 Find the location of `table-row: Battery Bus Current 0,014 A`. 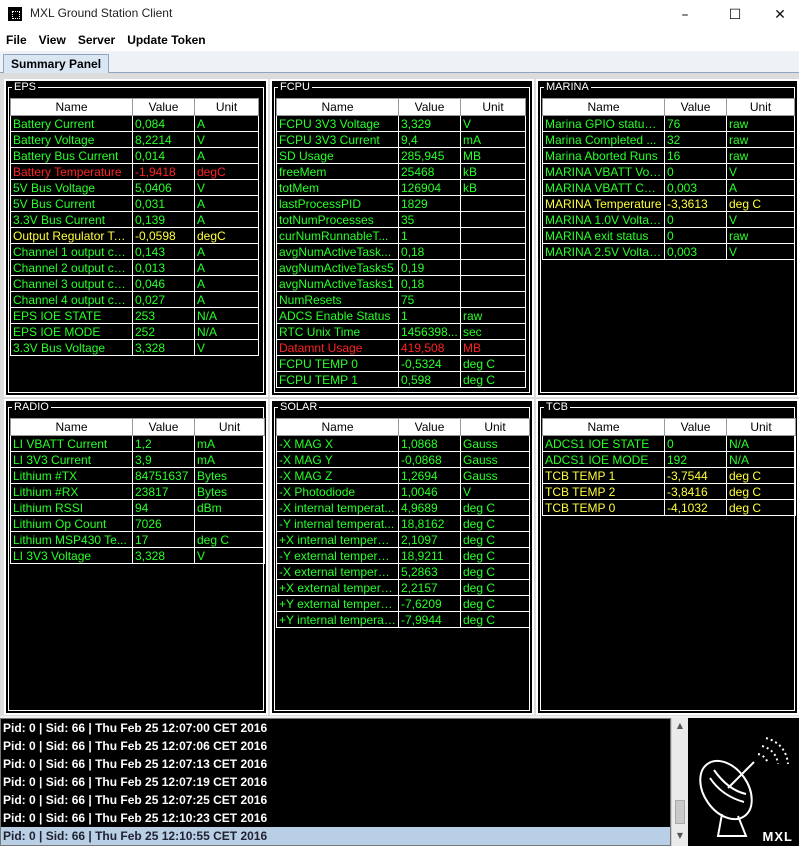

table-row: Battery Bus Current 0,014 A is located at coordinates (134, 155).